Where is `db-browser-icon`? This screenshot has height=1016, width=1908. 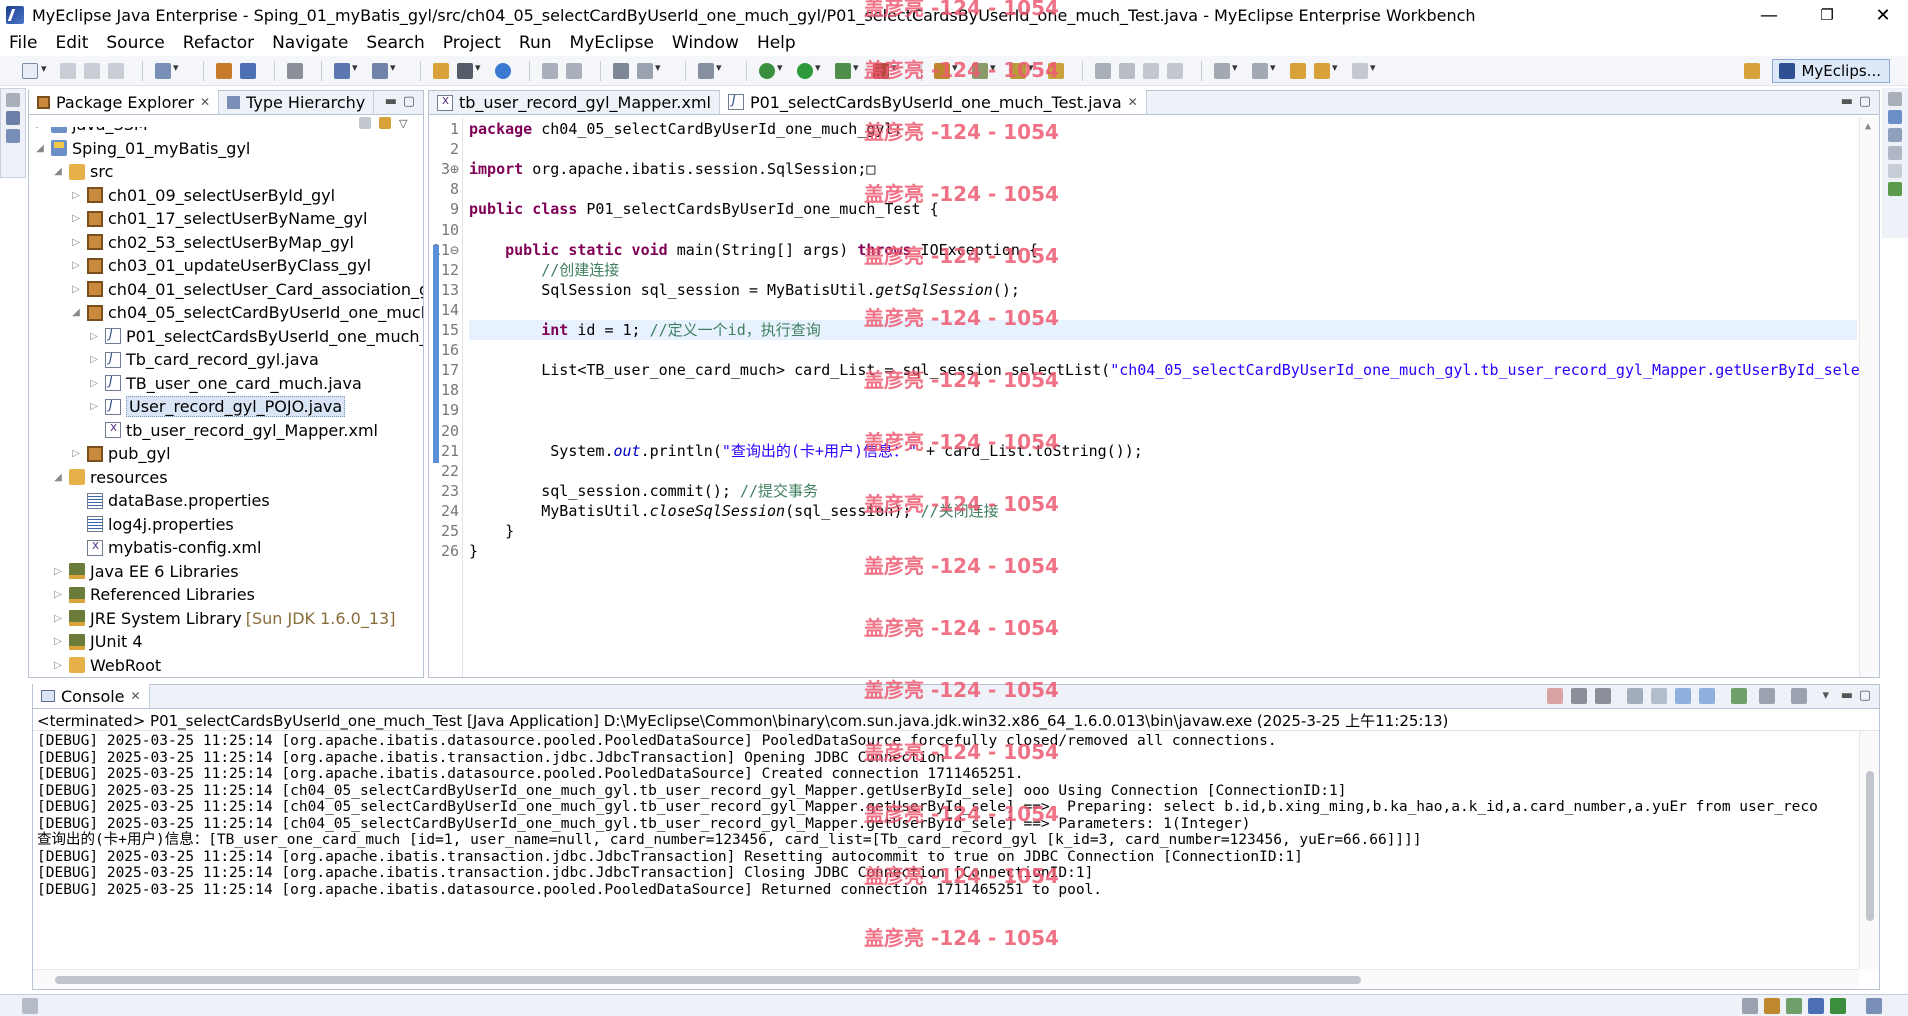
db-browser-icon is located at coordinates (295, 70).